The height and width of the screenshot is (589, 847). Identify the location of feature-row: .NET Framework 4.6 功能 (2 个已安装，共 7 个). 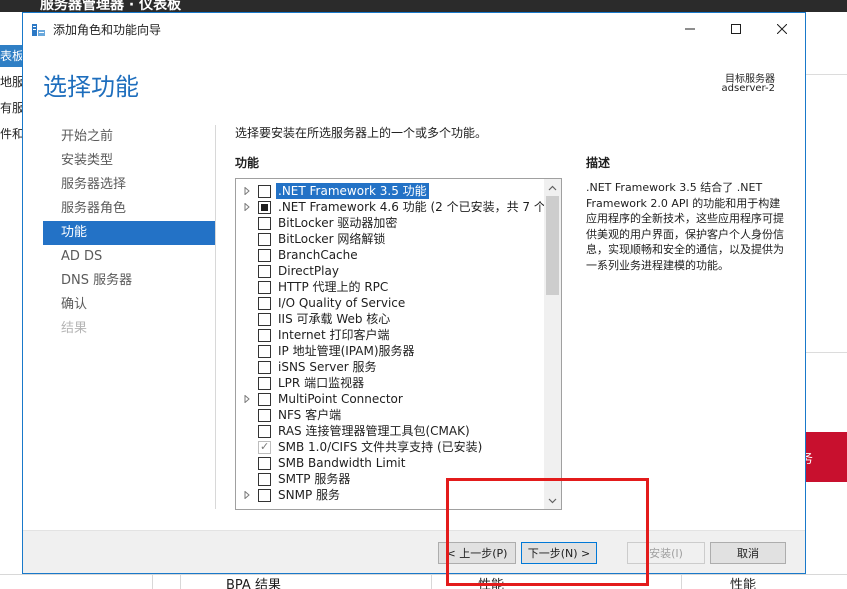
(393, 207).